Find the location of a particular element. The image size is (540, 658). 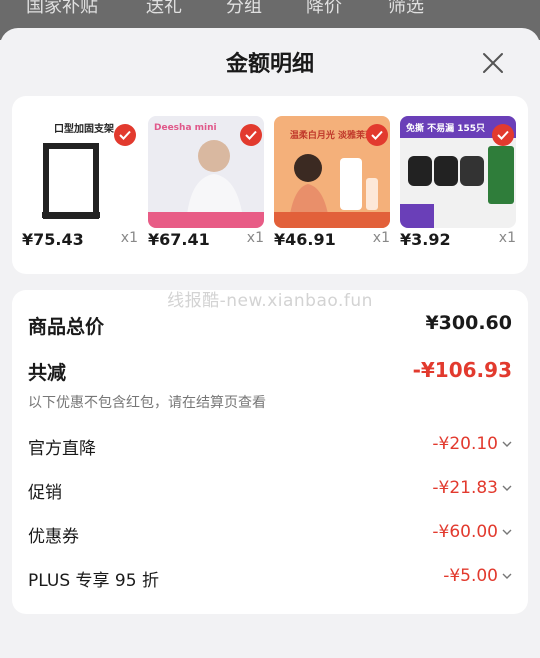

discount-row-plus: PLUS 专享 95 折 -¥5.00 is located at coordinates (270, 581).